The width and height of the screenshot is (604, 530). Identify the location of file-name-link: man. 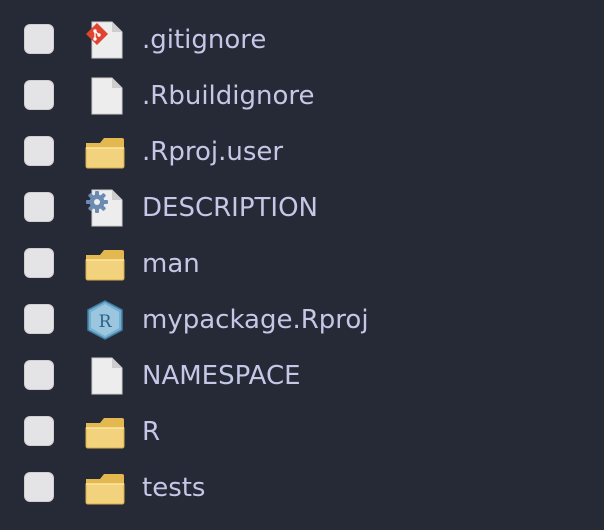
(171, 264).